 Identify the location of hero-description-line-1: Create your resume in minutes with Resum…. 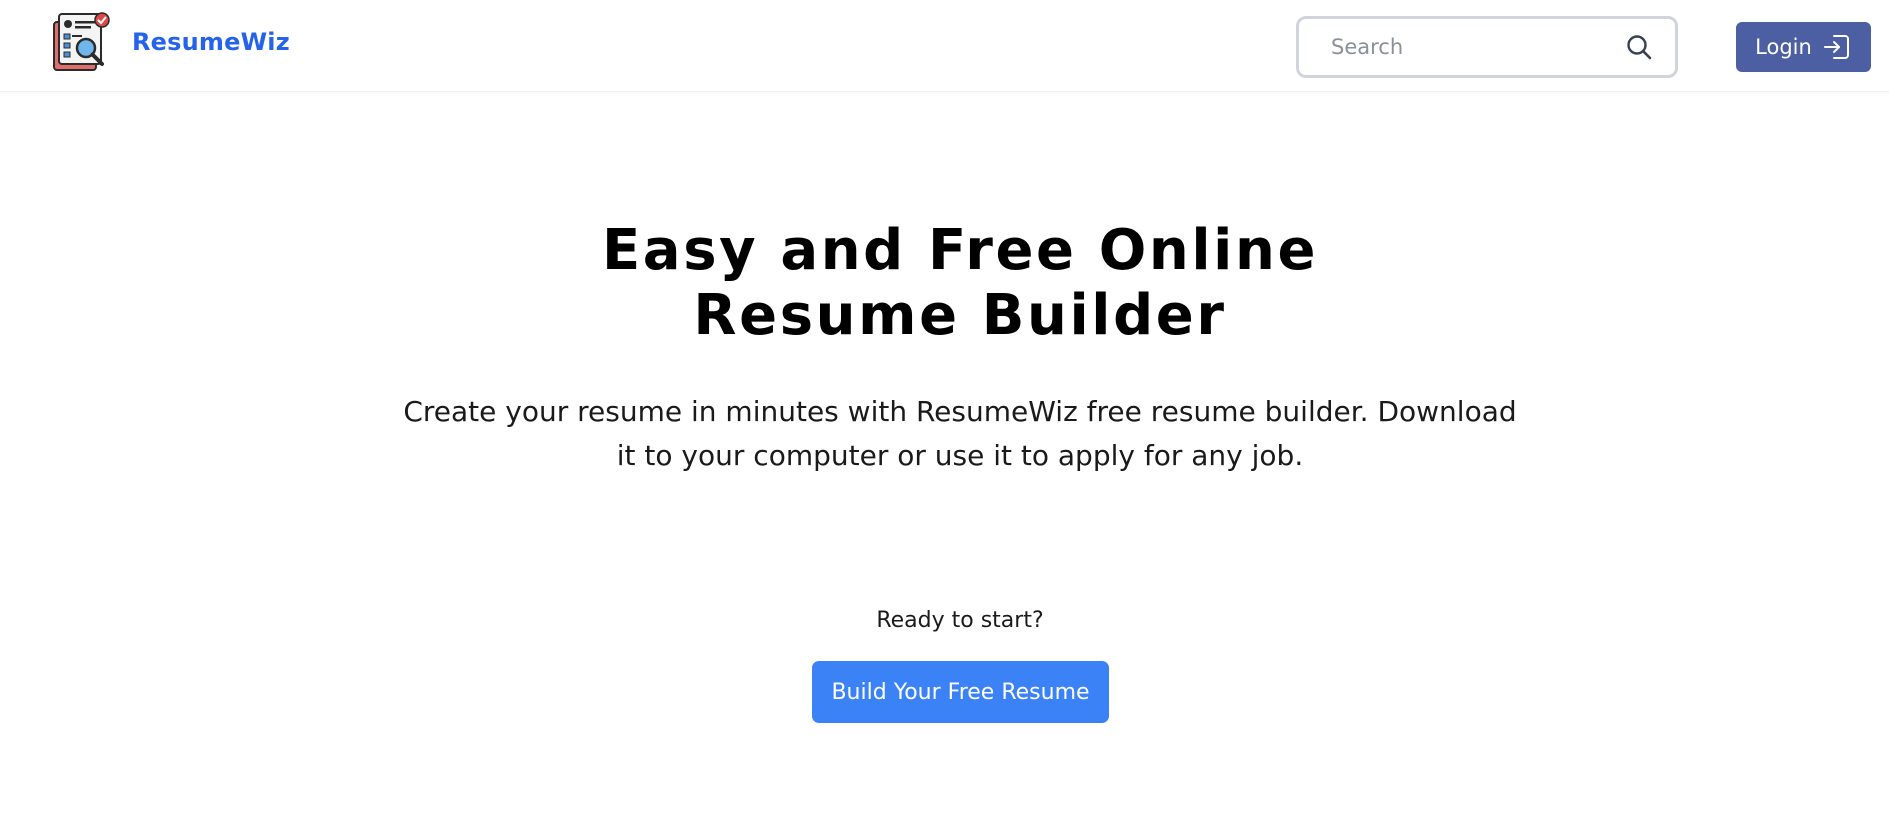
(960, 411).